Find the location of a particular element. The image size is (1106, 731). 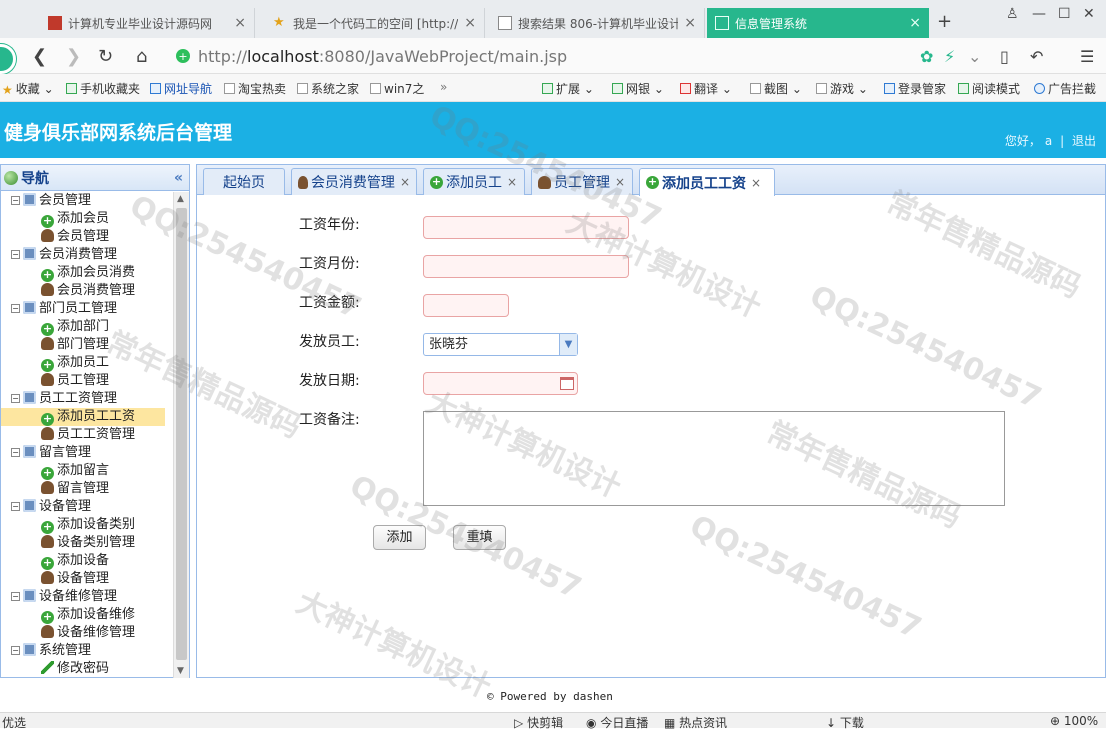

maximize-icon: ☐ is located at coordinates (1064, 14).